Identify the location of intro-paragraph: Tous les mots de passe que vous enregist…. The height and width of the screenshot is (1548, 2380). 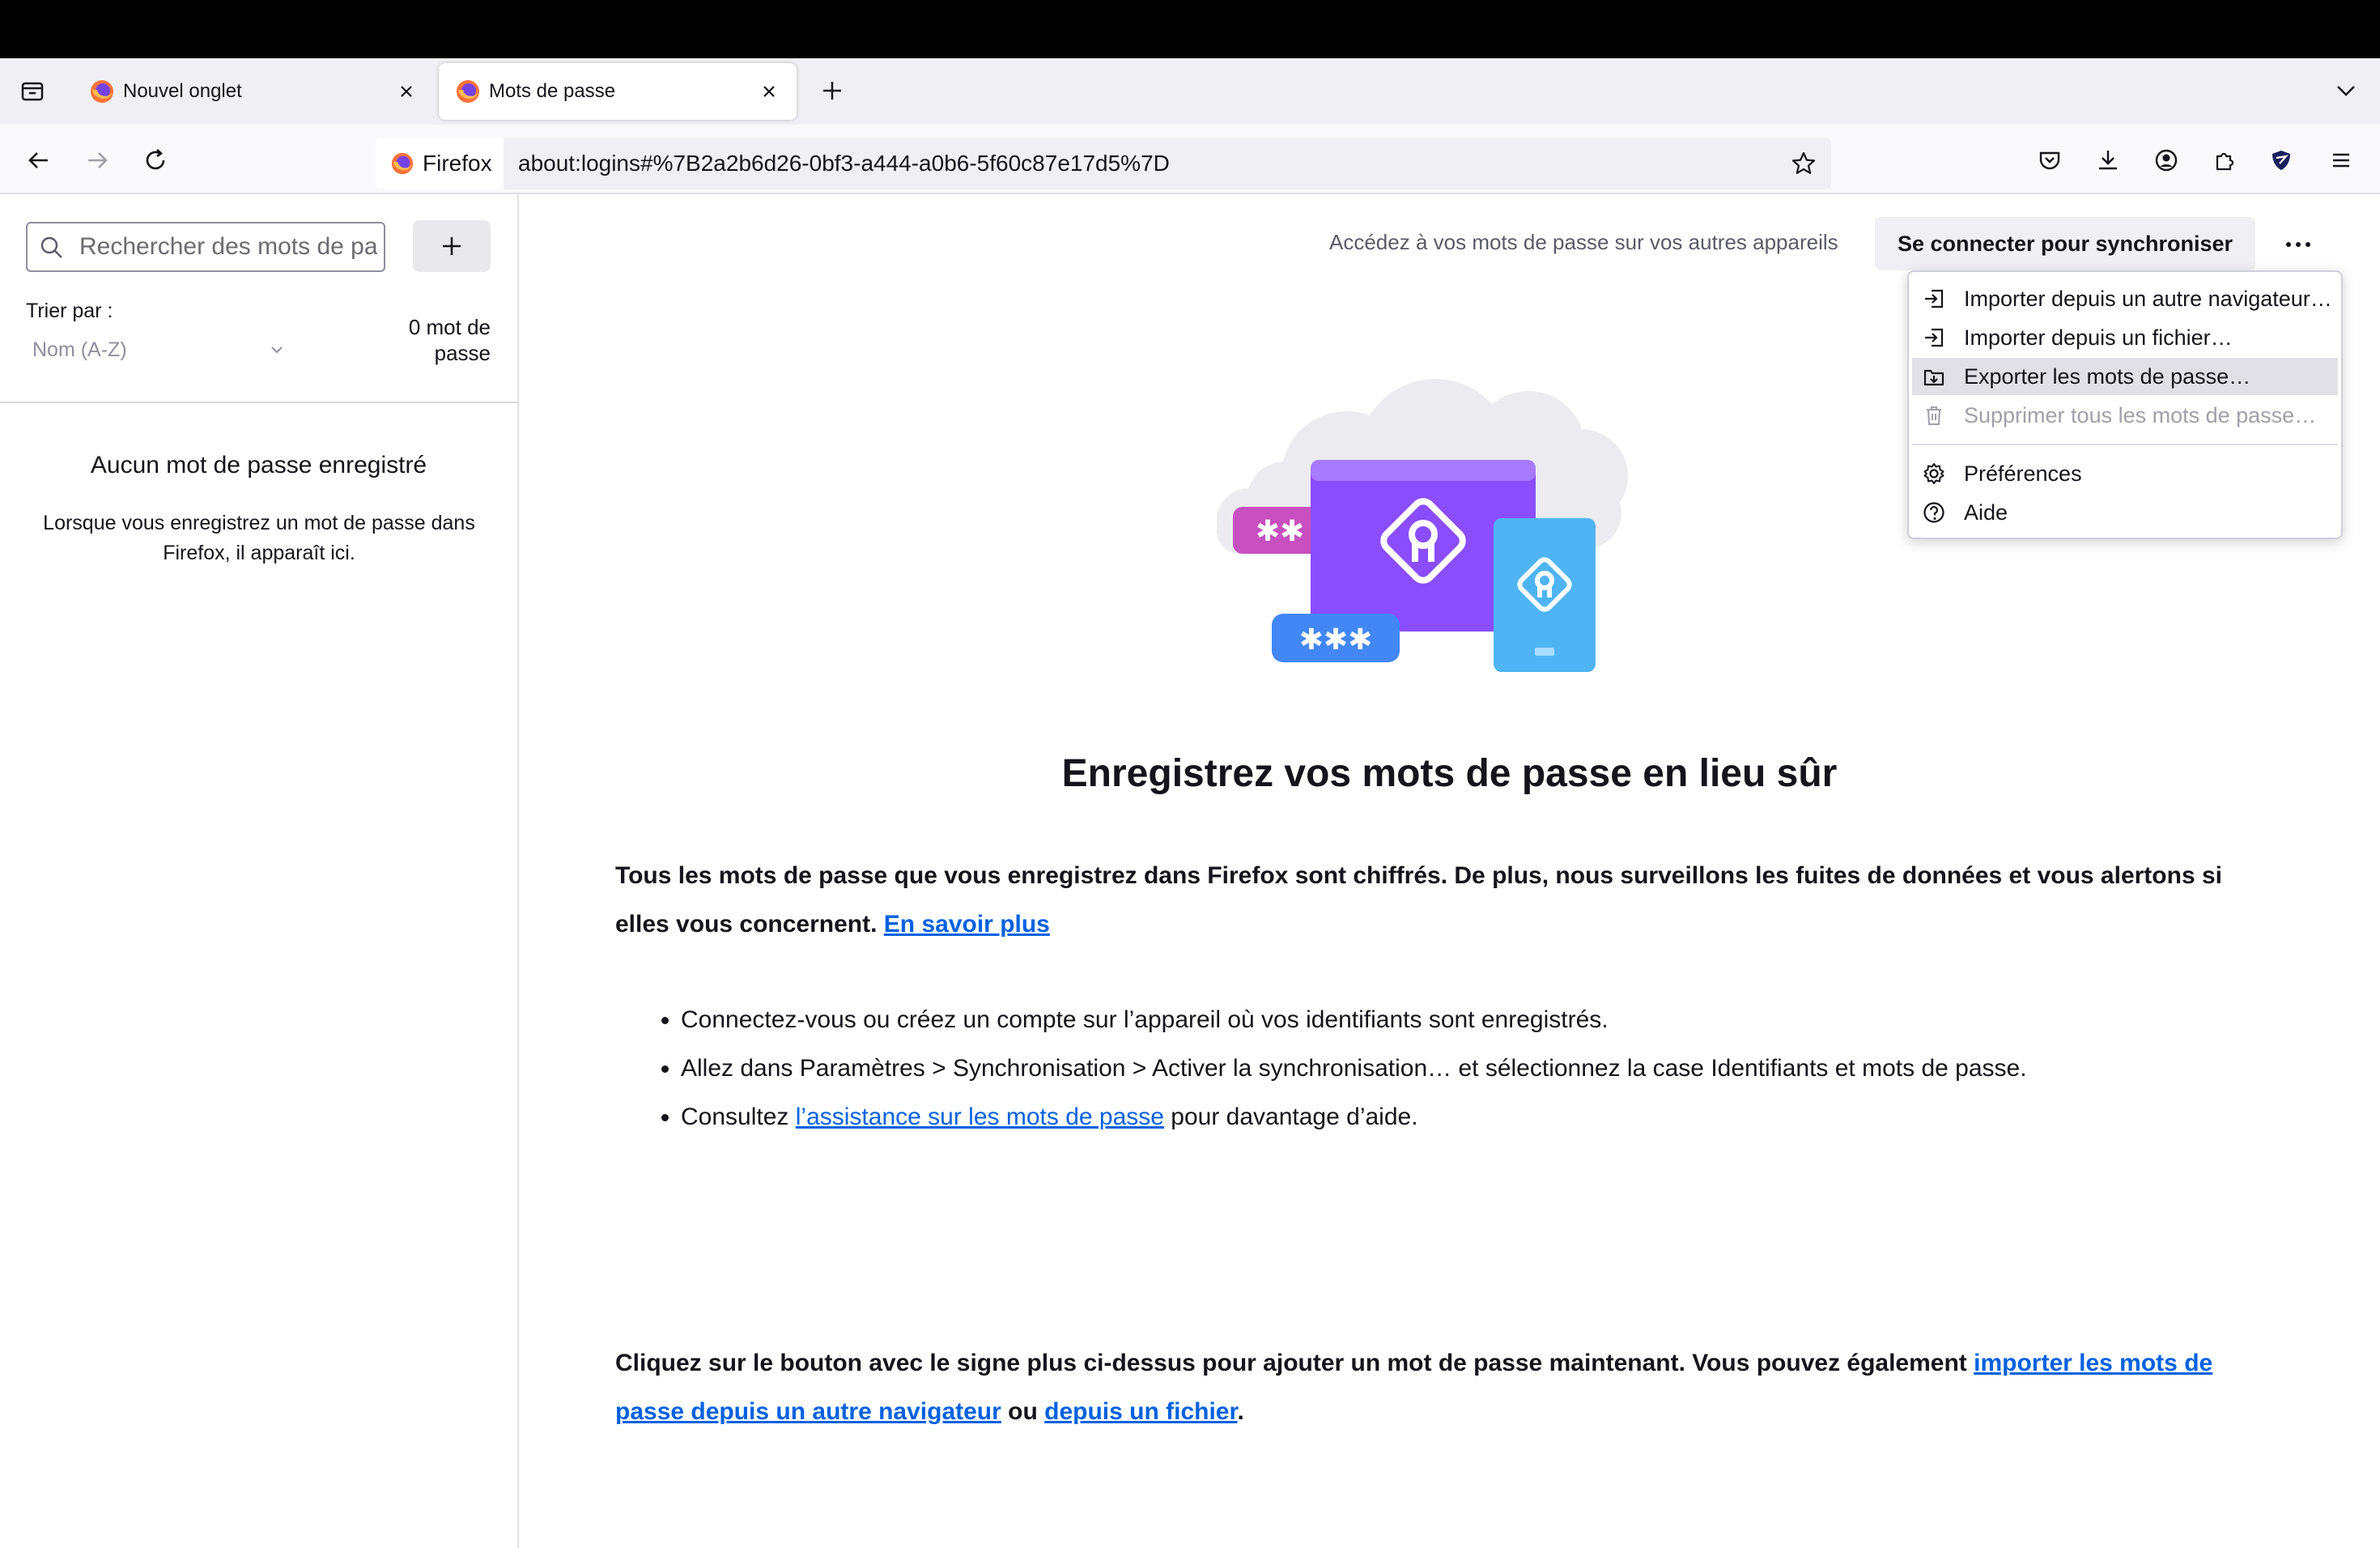
(1437, 900).